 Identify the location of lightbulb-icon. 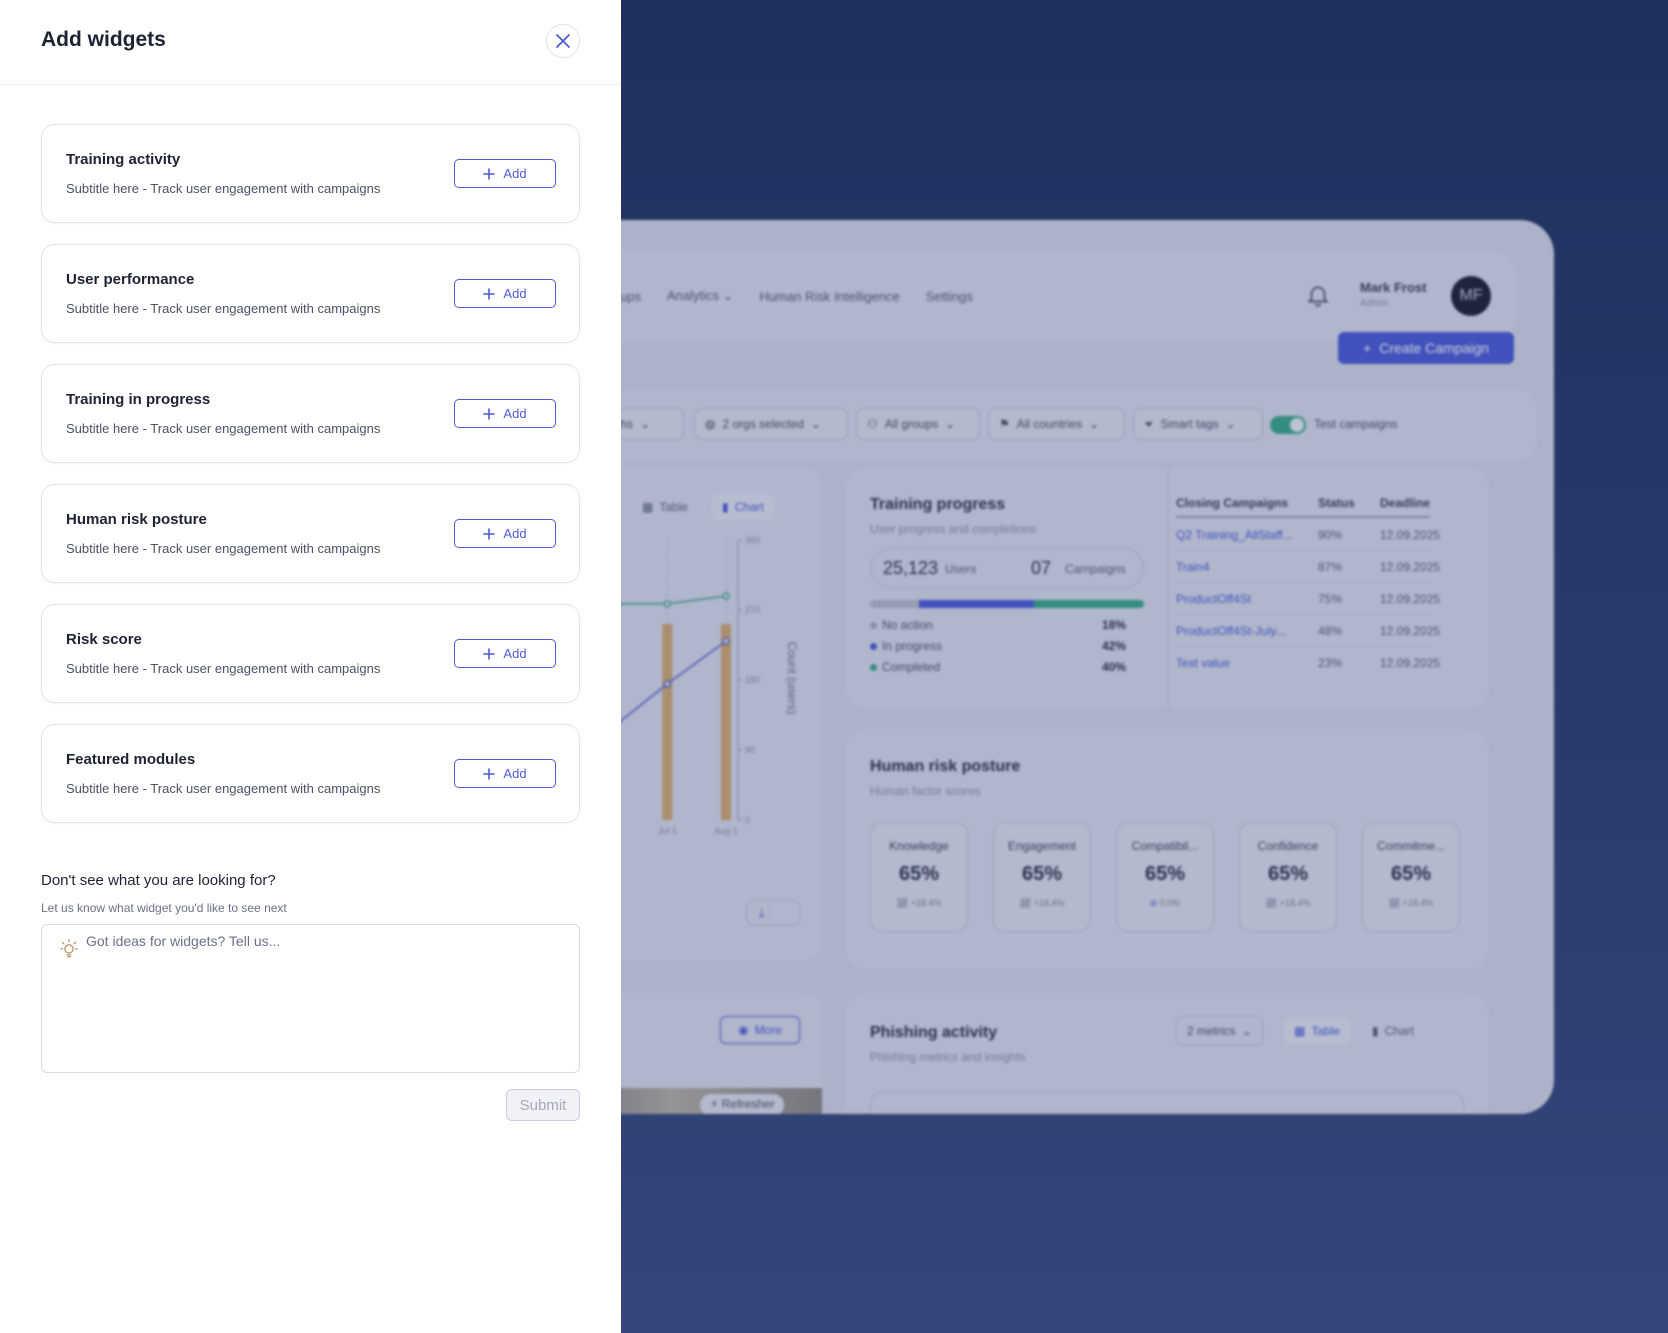
(69, 948).